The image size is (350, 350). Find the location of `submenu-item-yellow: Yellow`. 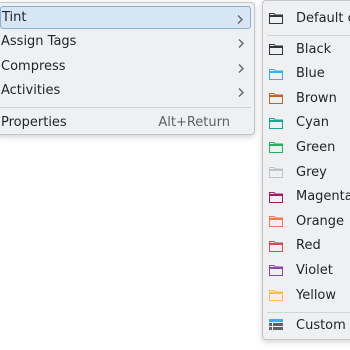

submenu-item-yellow: Yellow is located at coordinates (302, 295).